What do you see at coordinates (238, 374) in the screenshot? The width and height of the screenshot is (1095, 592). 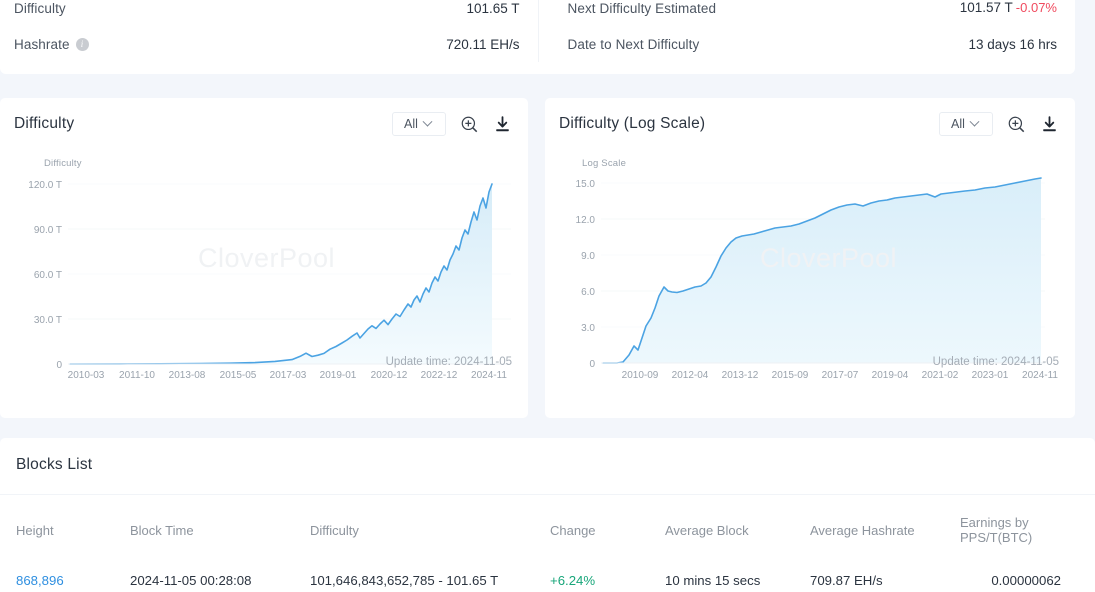 I see `svg-text: 2015-05` at bounding box center [238, 374].